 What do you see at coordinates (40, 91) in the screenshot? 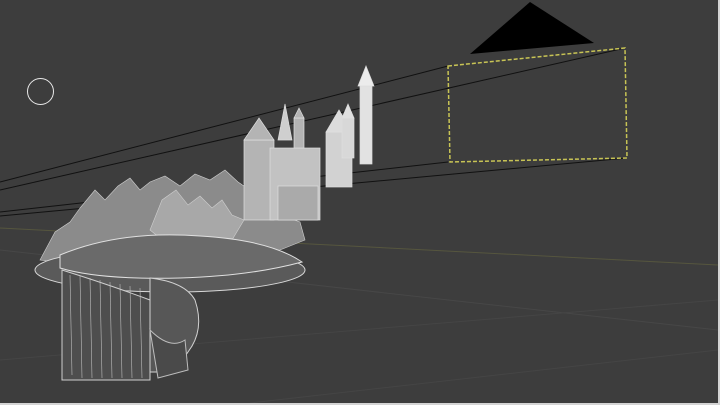
I see `brush-cursor-ring` at bounding box center [40, 91].